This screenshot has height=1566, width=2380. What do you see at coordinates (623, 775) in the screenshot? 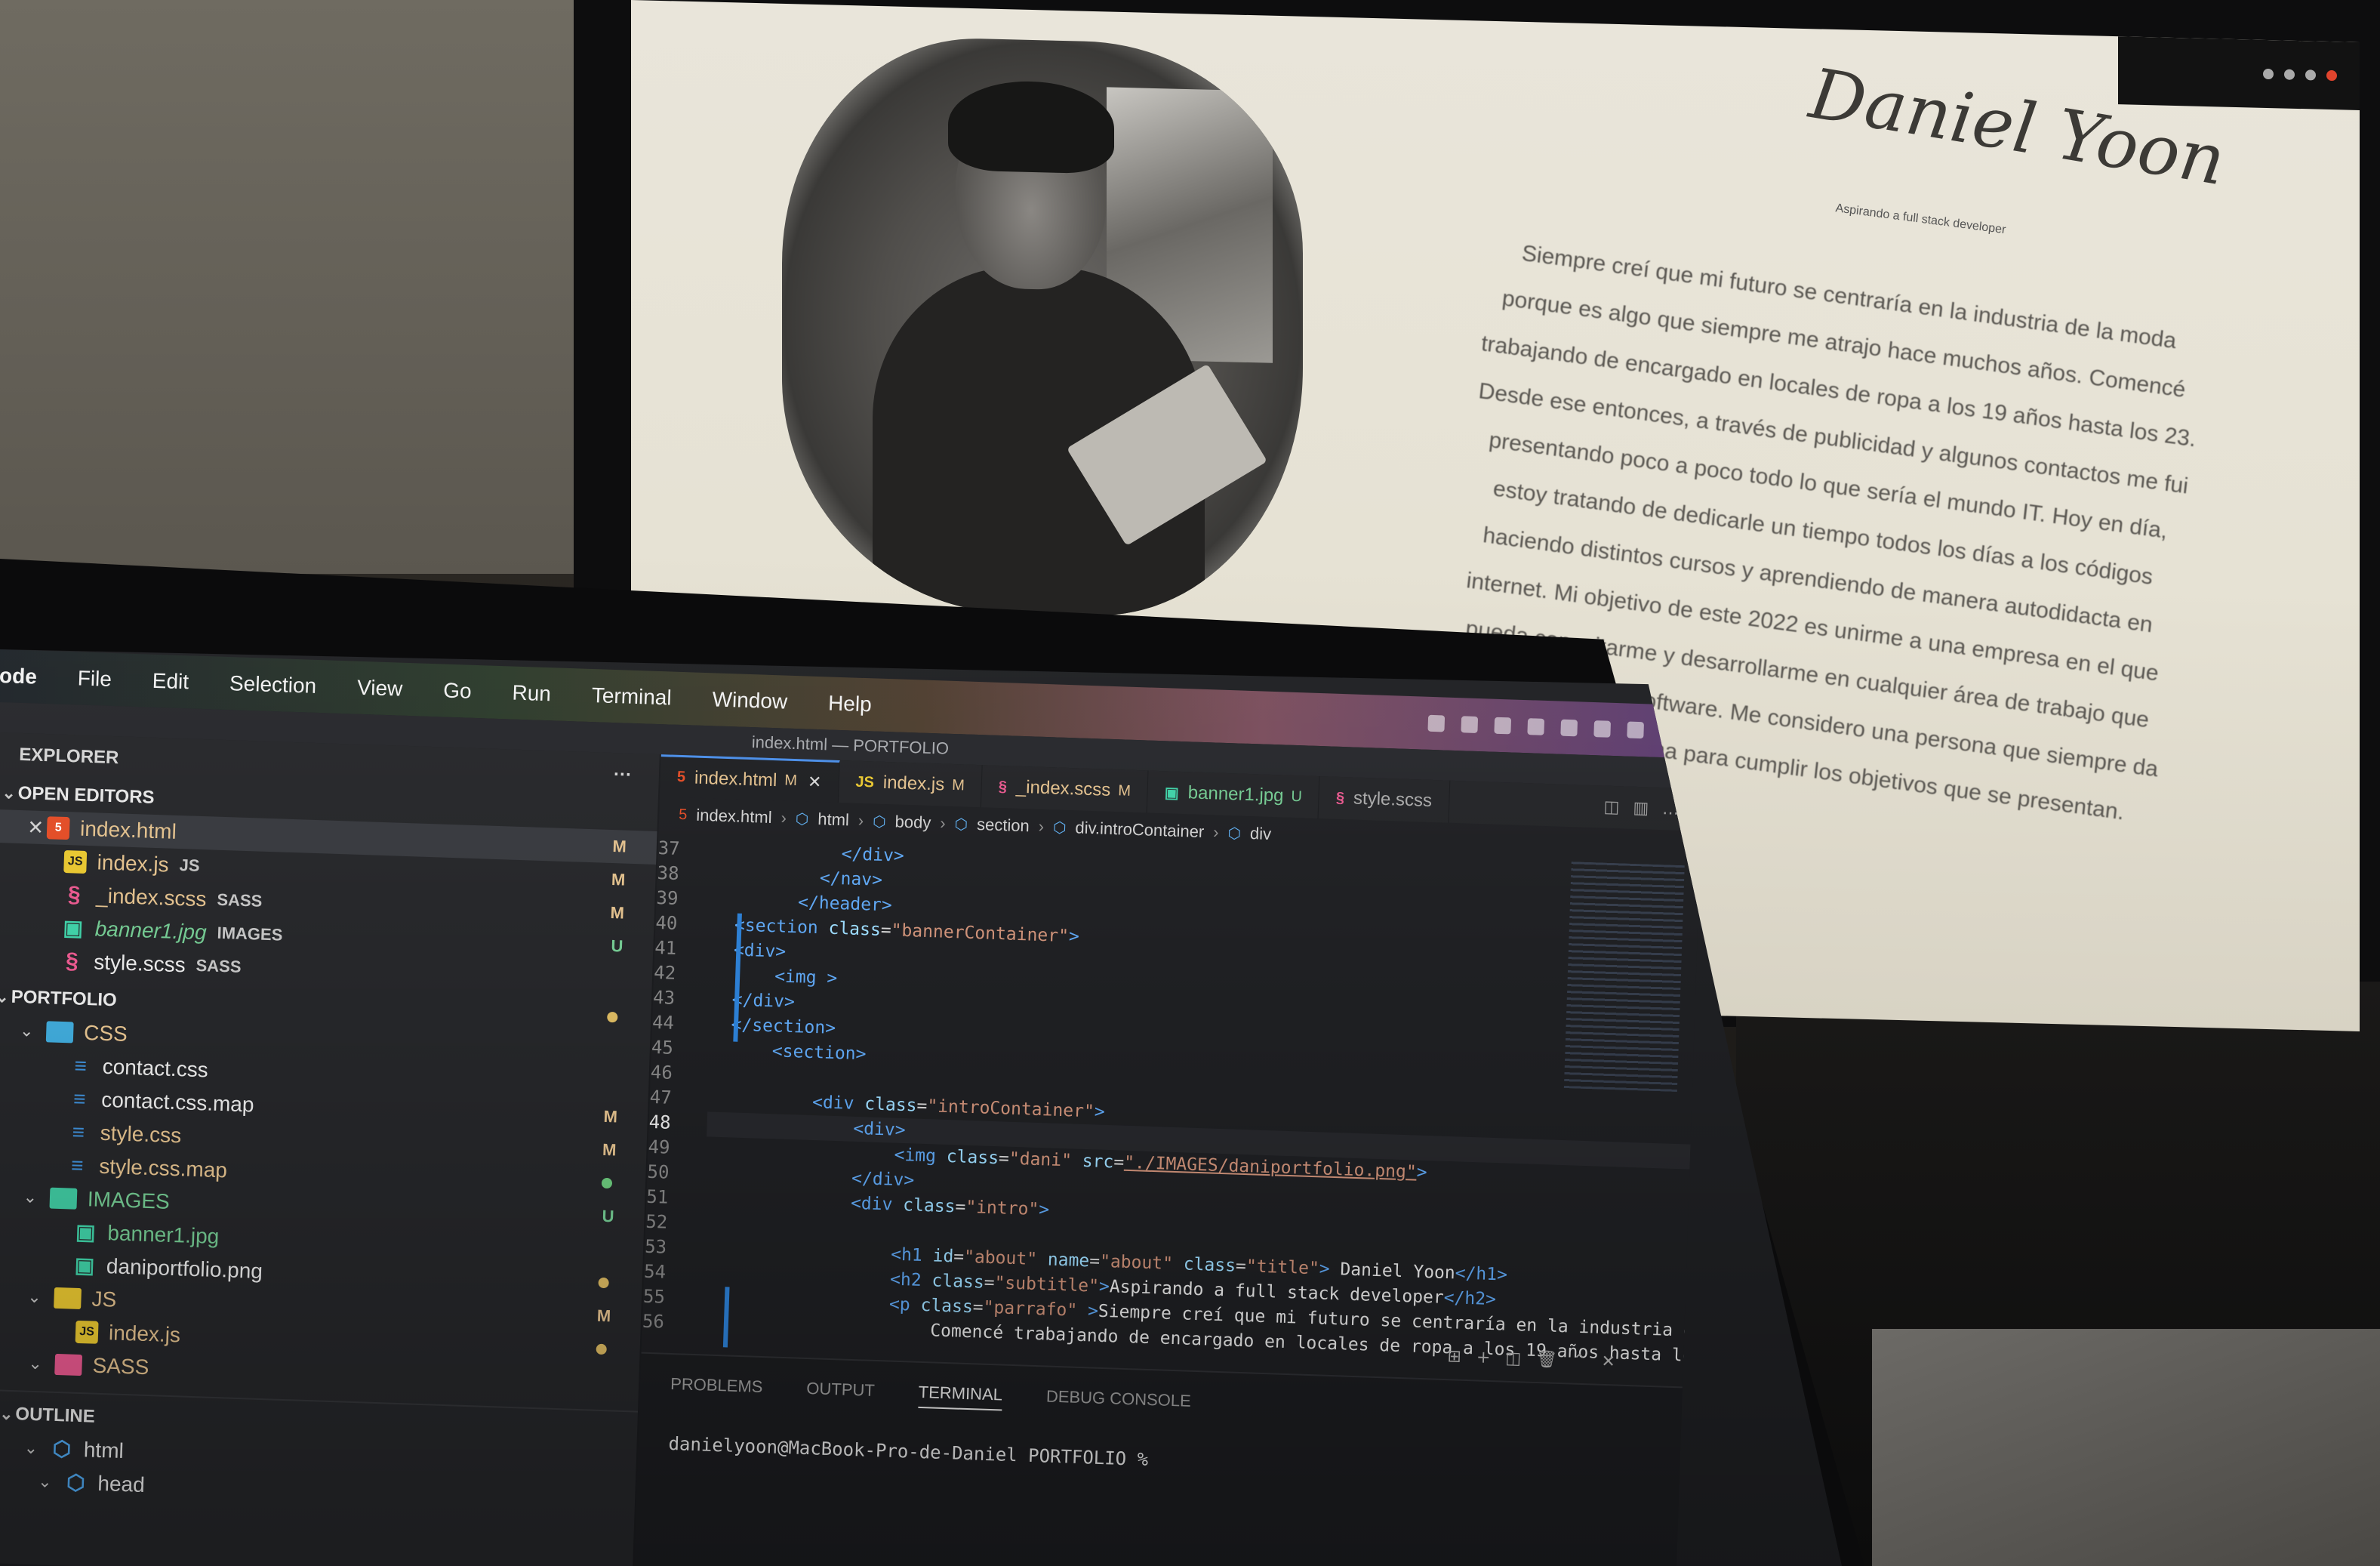
I see `more-actions-icon: ···` at bounding box center [623, 775].